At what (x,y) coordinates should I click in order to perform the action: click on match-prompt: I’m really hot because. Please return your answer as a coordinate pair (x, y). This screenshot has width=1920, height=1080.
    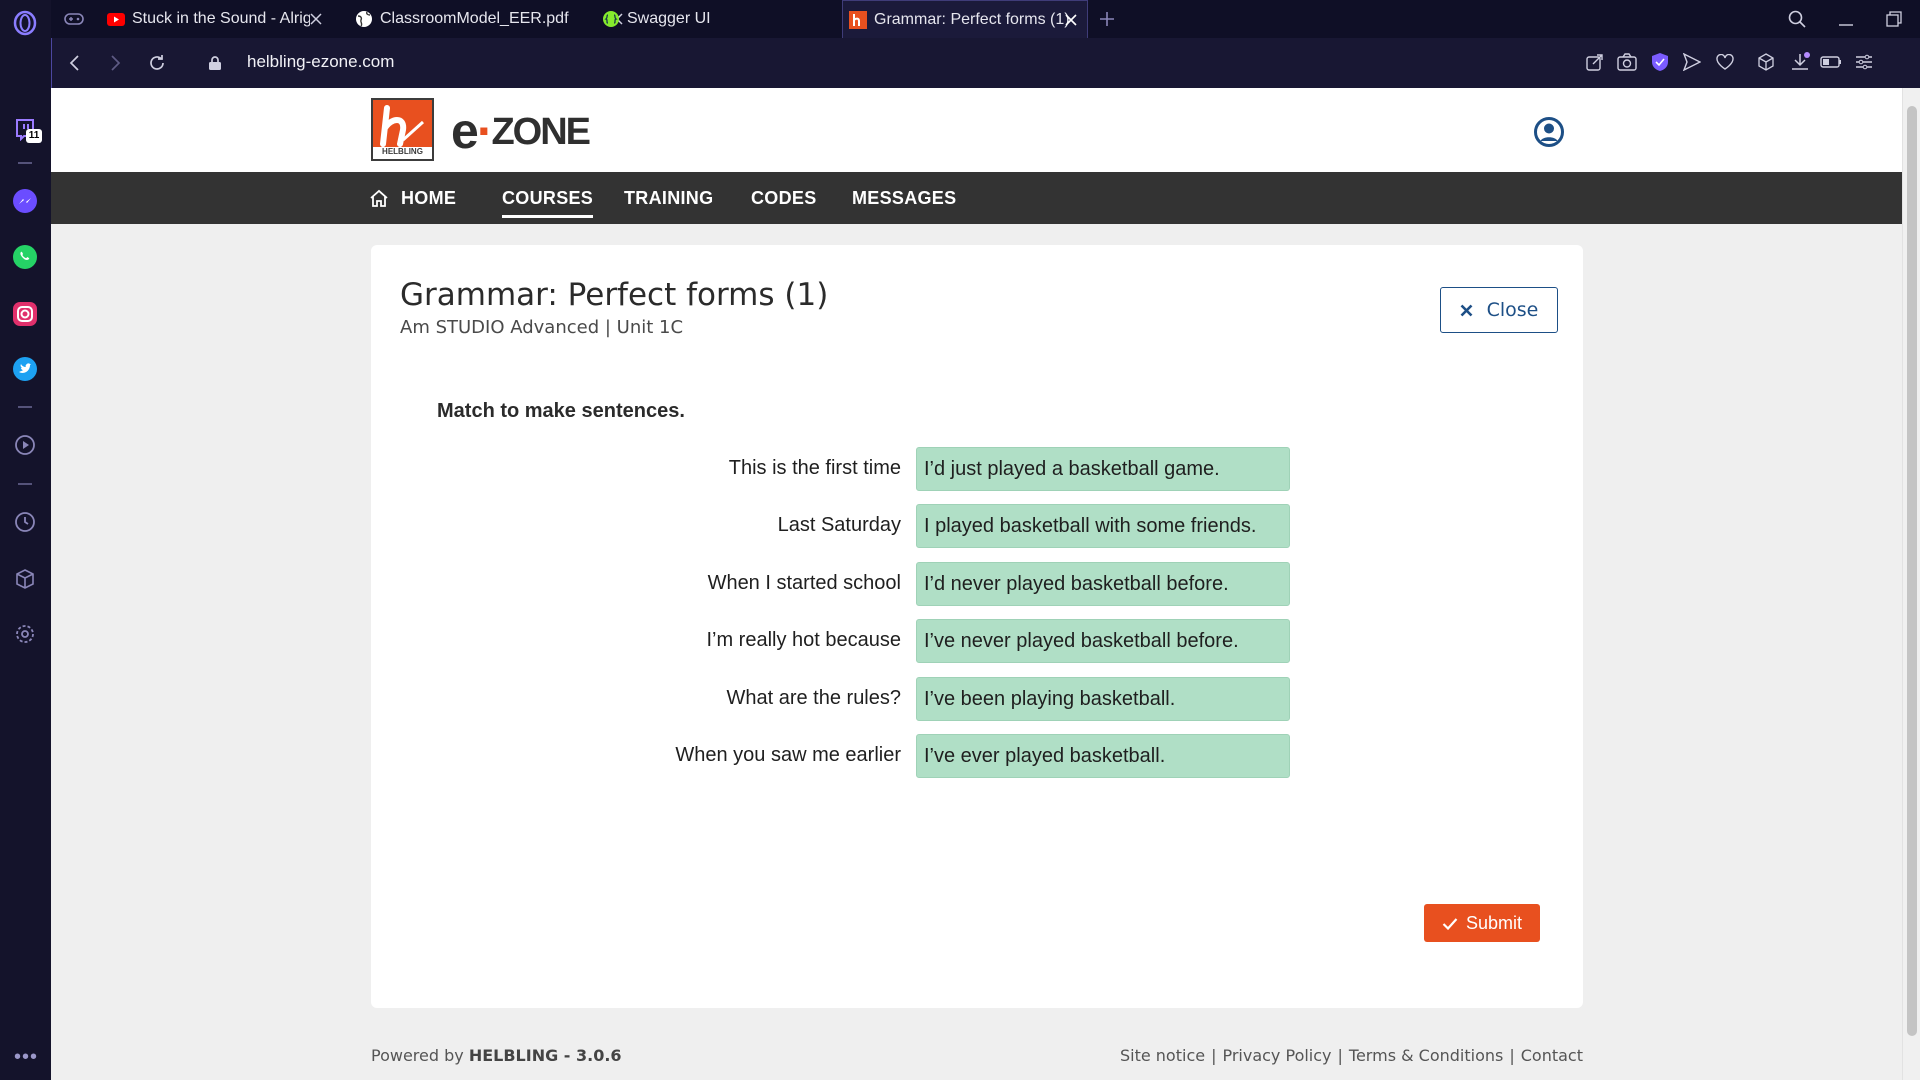
    Looking at the image, I should click on (803, 640).